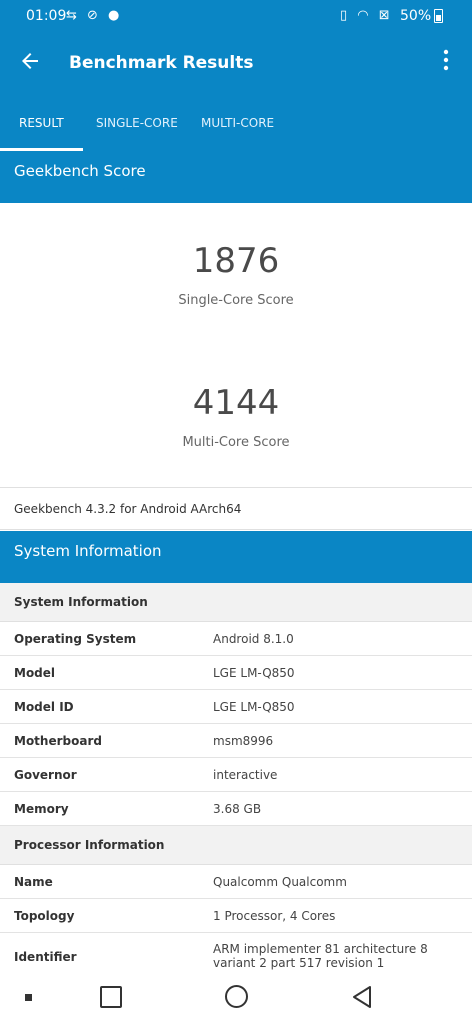 This screenshot has width=472, height=1024. Describe the element at coordinates (245, 775) in the screenshot. I see `row-value: interactive` at that location.